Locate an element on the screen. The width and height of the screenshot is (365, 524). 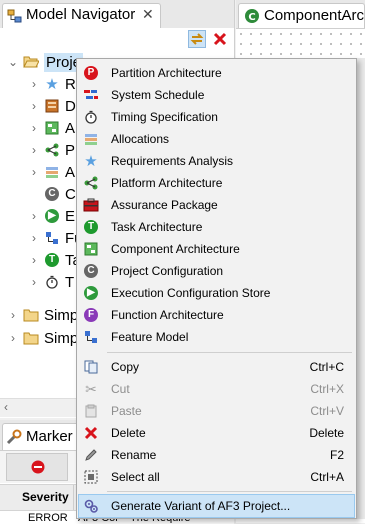
tree-item-label: Simp is located at coordinates (61, 315).